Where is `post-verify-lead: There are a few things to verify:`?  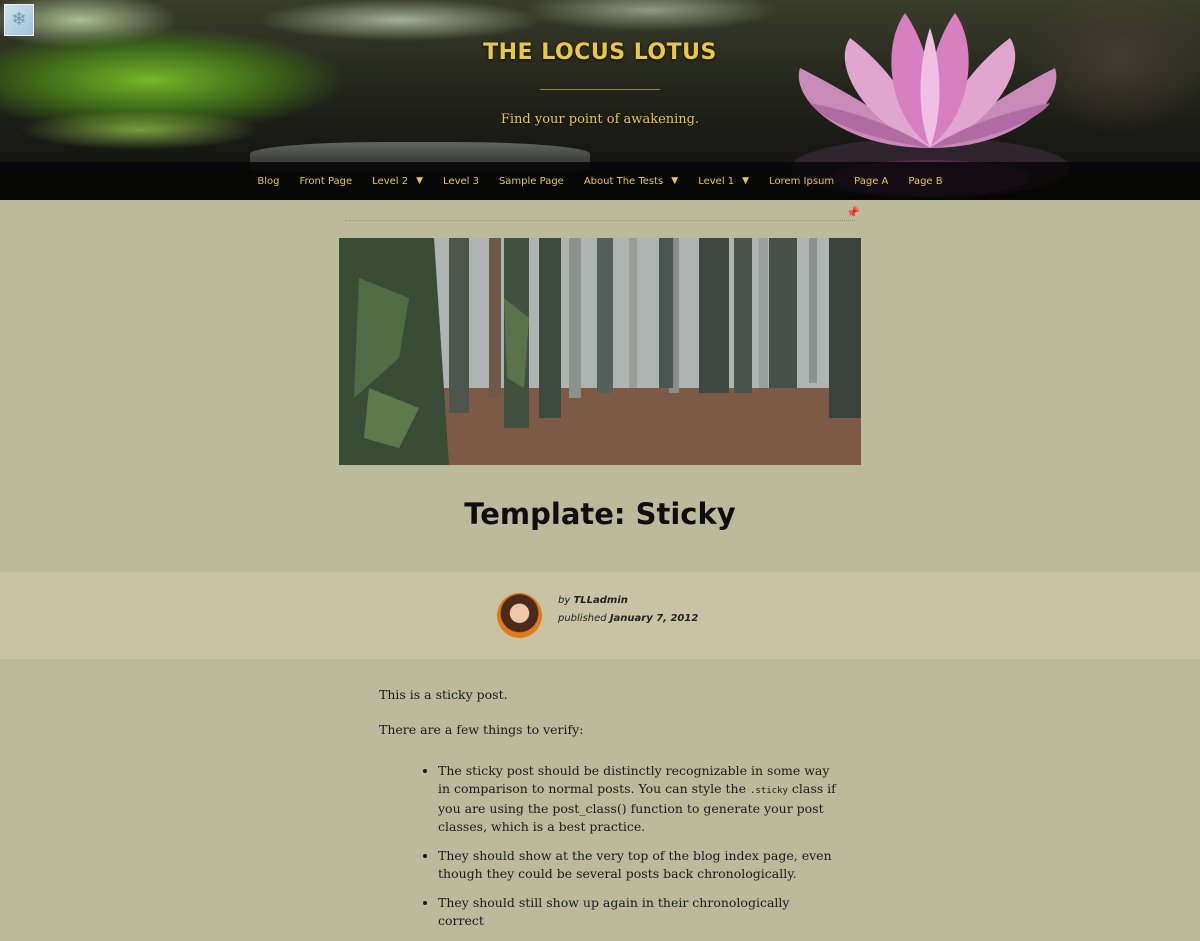 post-verify-lead: There are a few things to verify: is located at coordinates (481, 729).